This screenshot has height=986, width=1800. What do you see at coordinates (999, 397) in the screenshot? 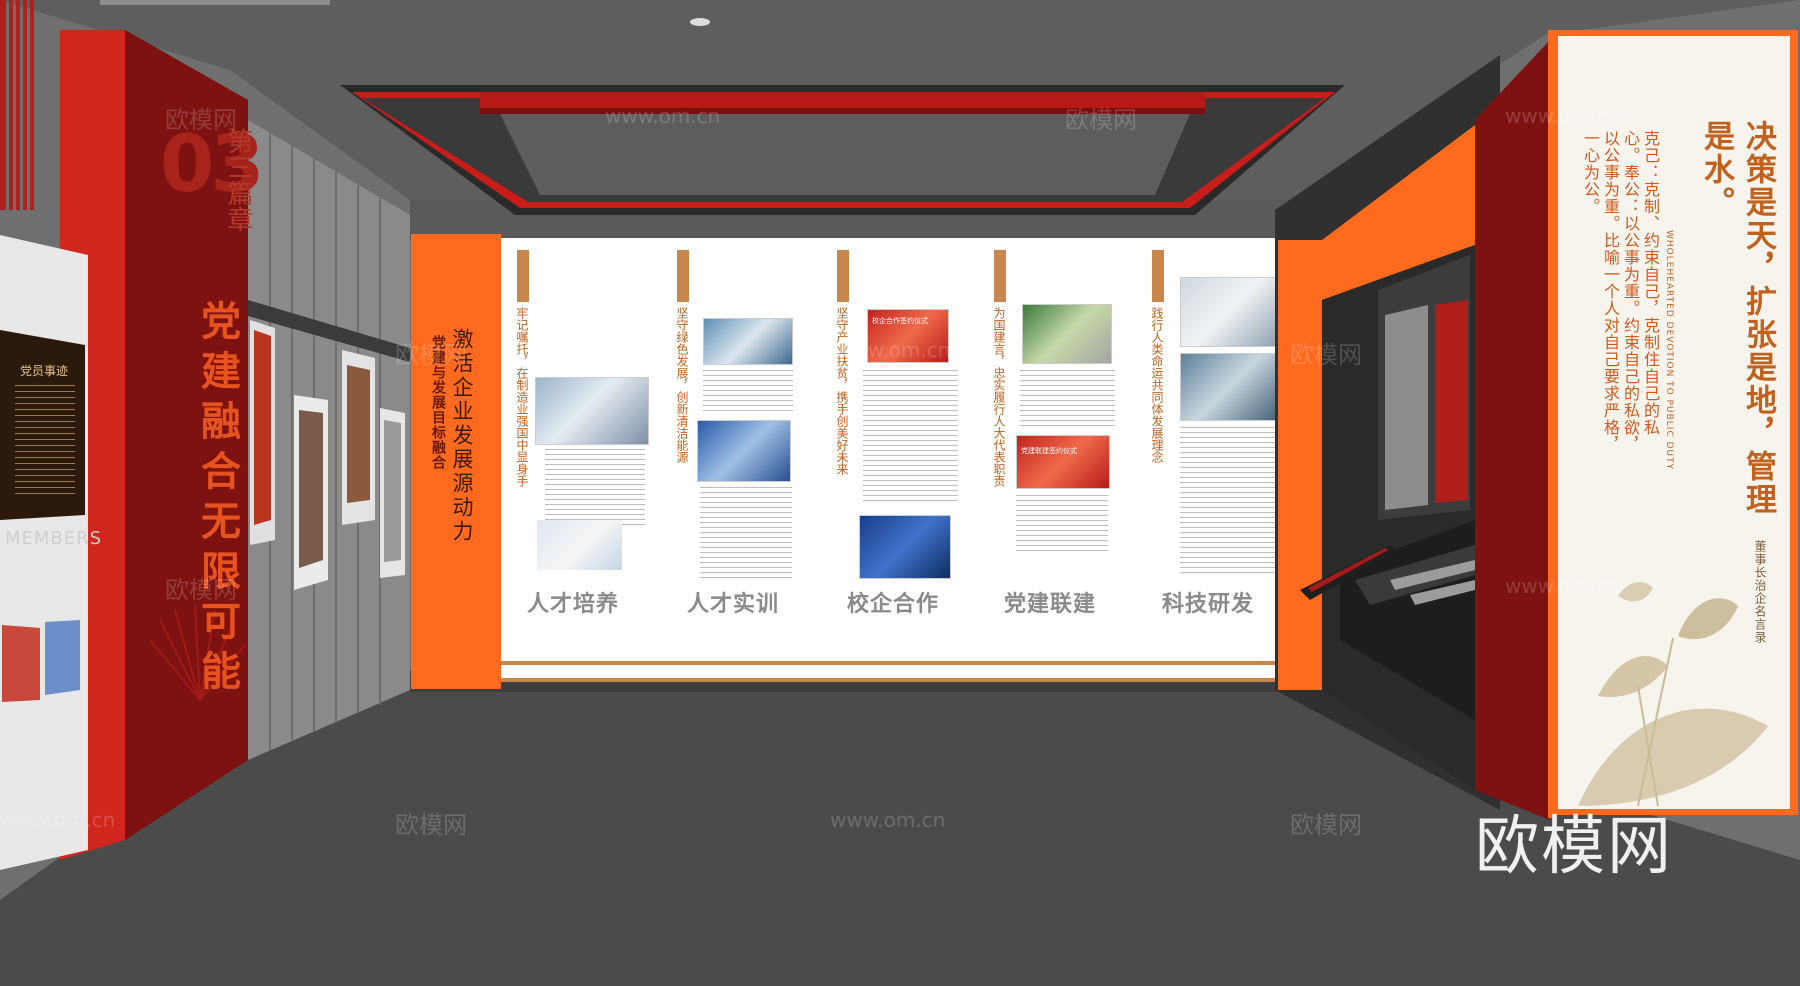
I see `column-vertical-text: 为国建言，忠实履行人大代表职责` at bounding box center [999, 397].